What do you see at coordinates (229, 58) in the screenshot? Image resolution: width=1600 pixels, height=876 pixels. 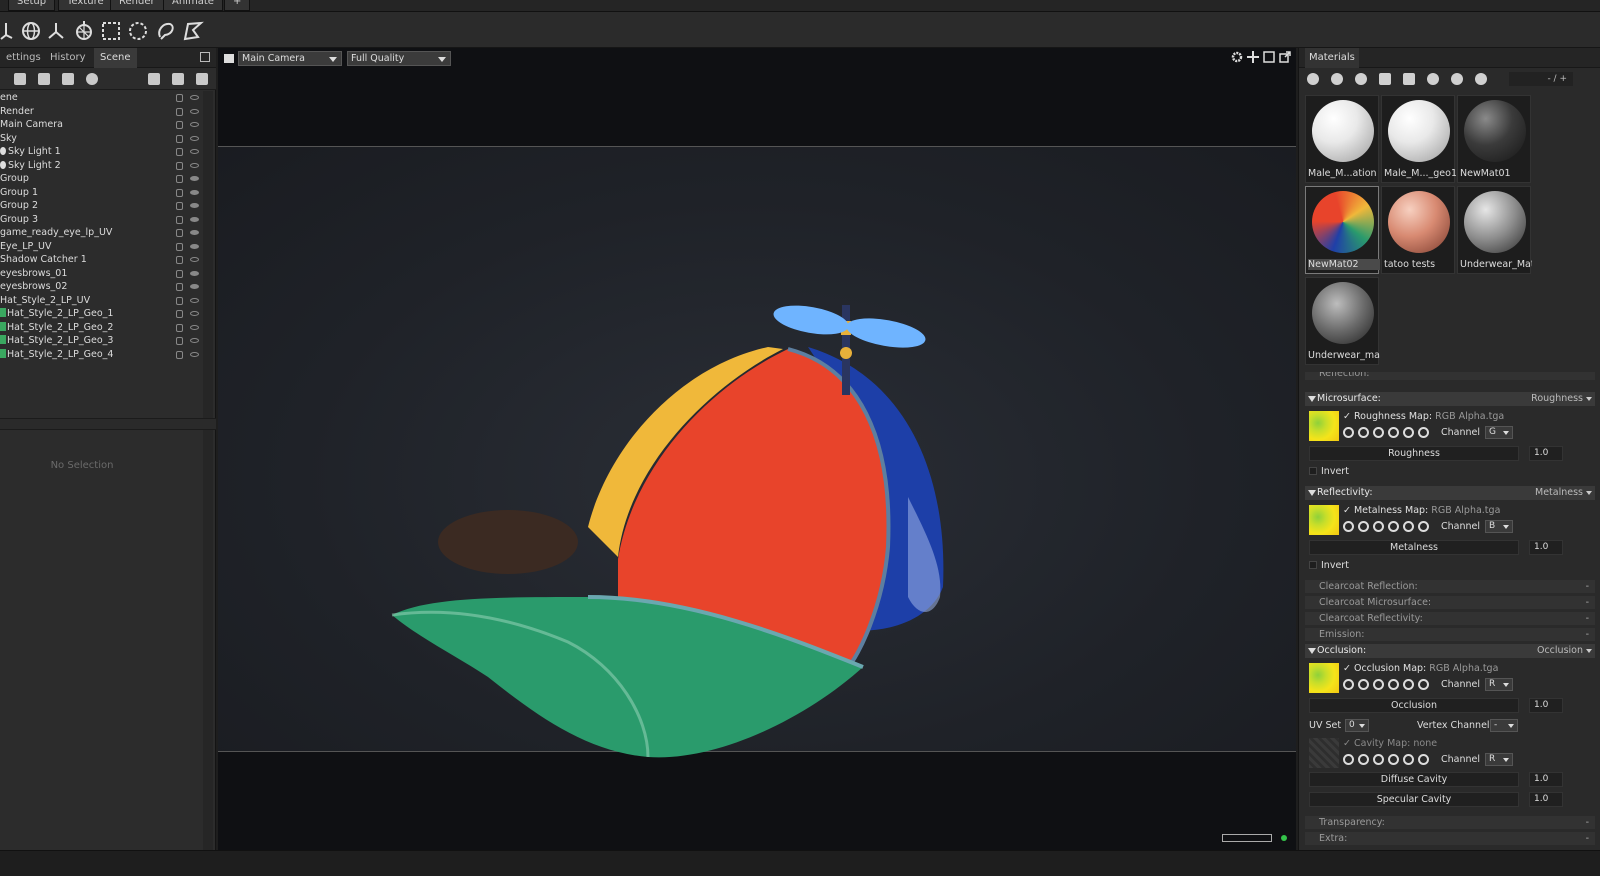 I see `camera-icon` at bounding box center [229, 58].